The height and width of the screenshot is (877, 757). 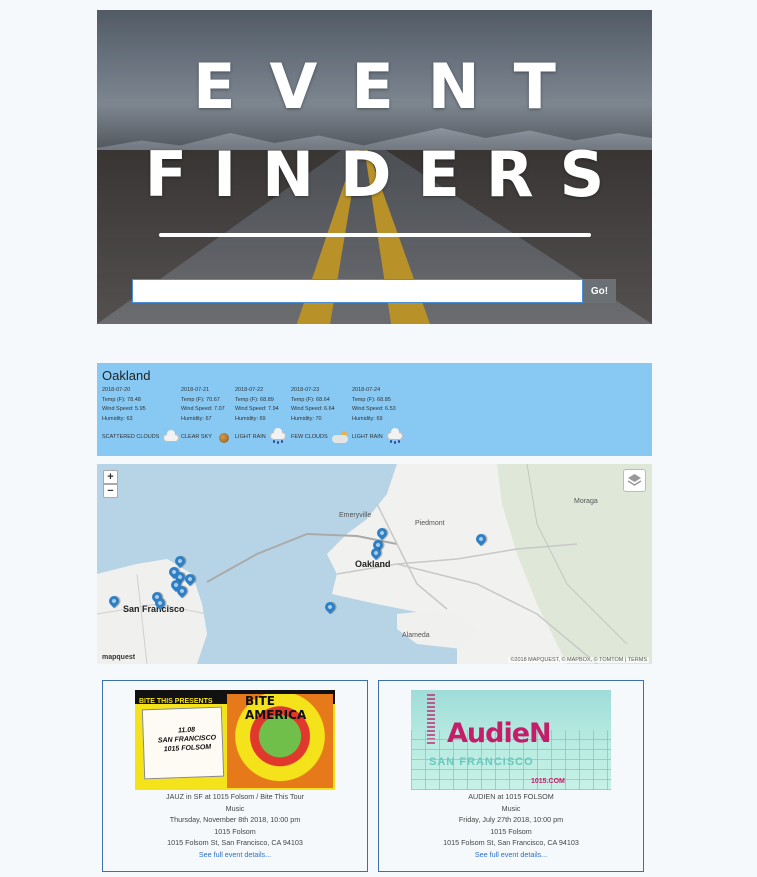 What do you see at coordinates (430, 523) in the screenshot?
I see `map-label-piedmont: Piedmont` at bounding box center [430, 523].